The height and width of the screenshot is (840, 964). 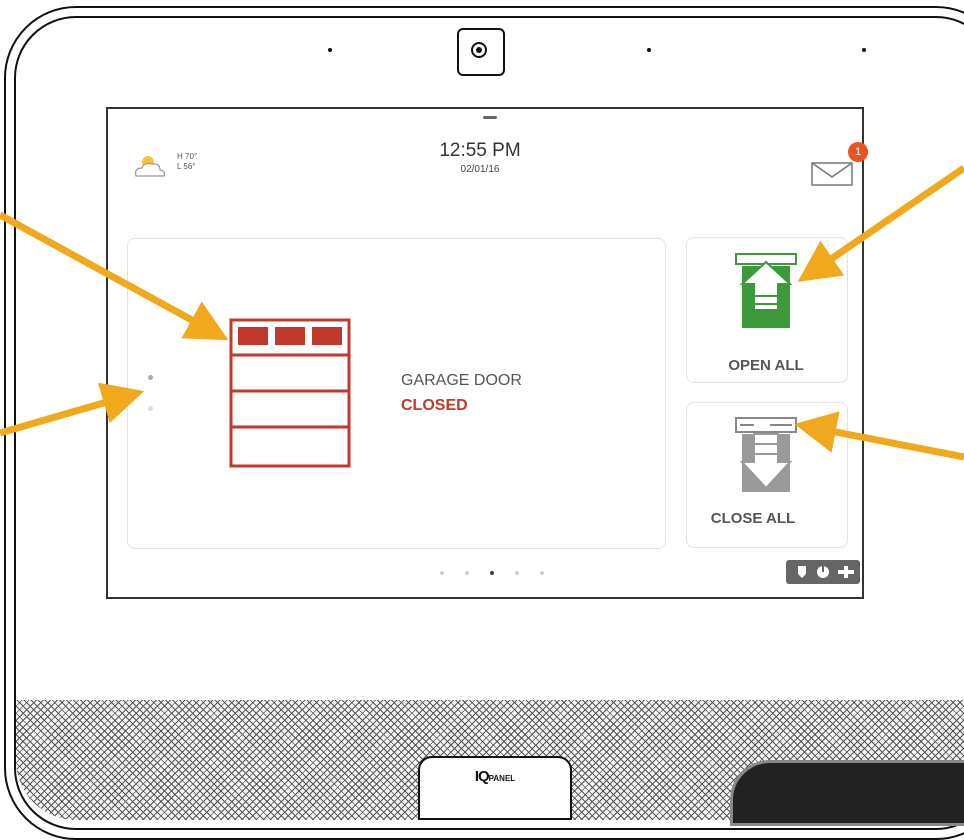 I want to click on callout-arrow-garage, so click(x=114, y=276).